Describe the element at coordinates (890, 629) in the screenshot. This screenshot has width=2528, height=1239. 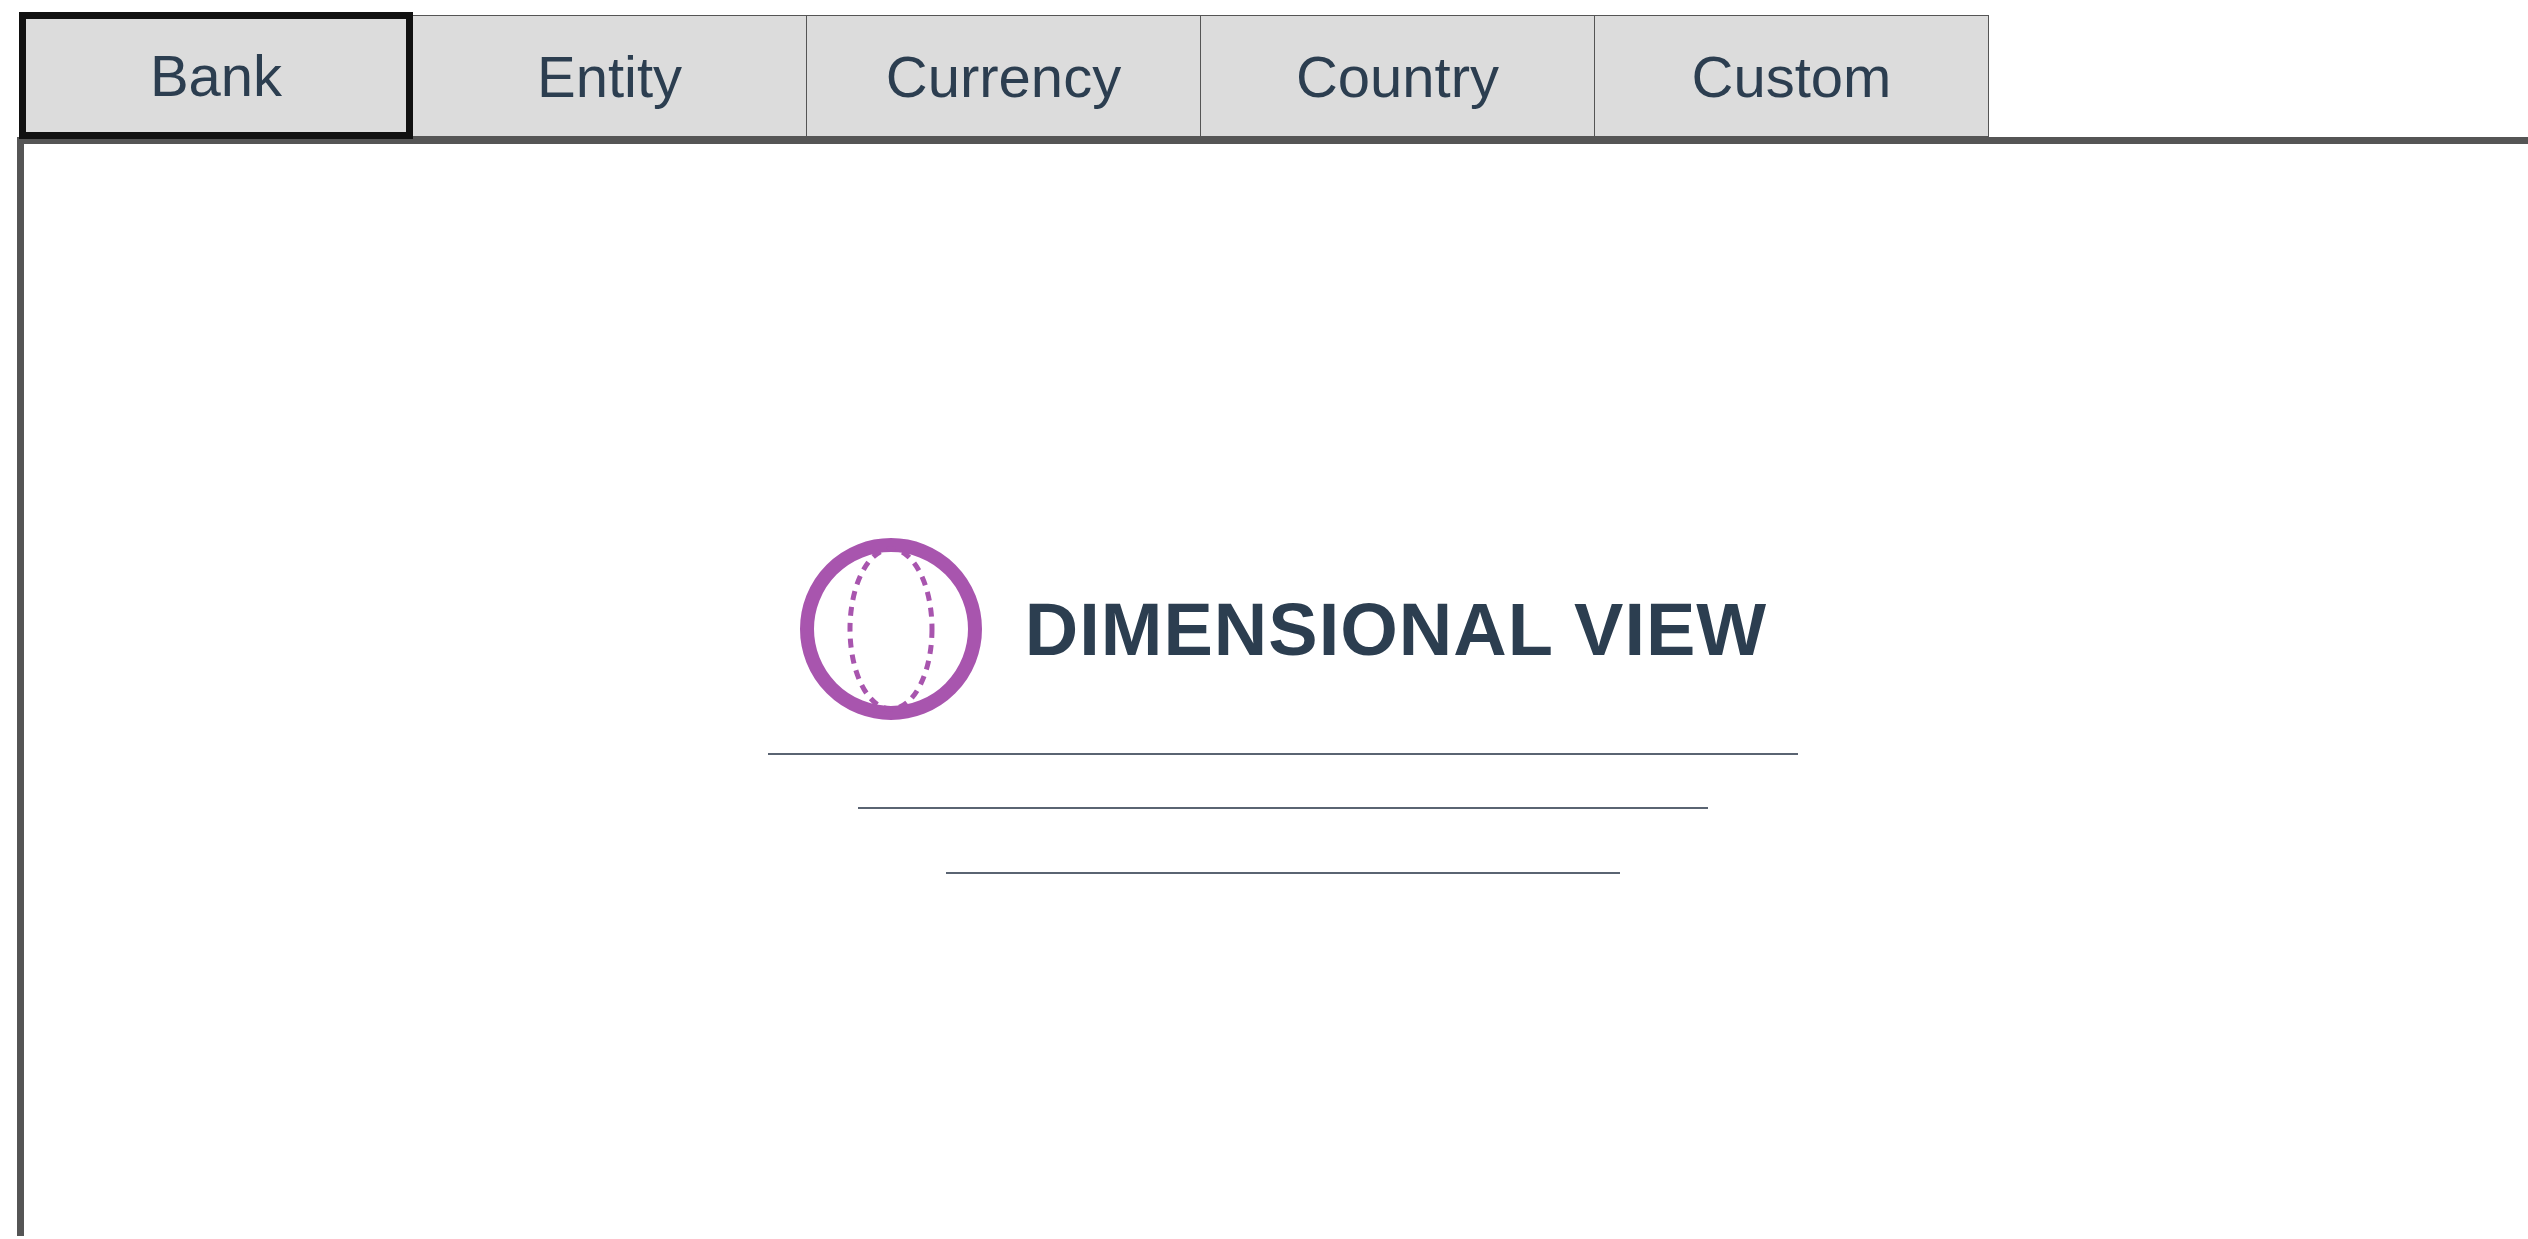
I see `globe-icon` at that location.